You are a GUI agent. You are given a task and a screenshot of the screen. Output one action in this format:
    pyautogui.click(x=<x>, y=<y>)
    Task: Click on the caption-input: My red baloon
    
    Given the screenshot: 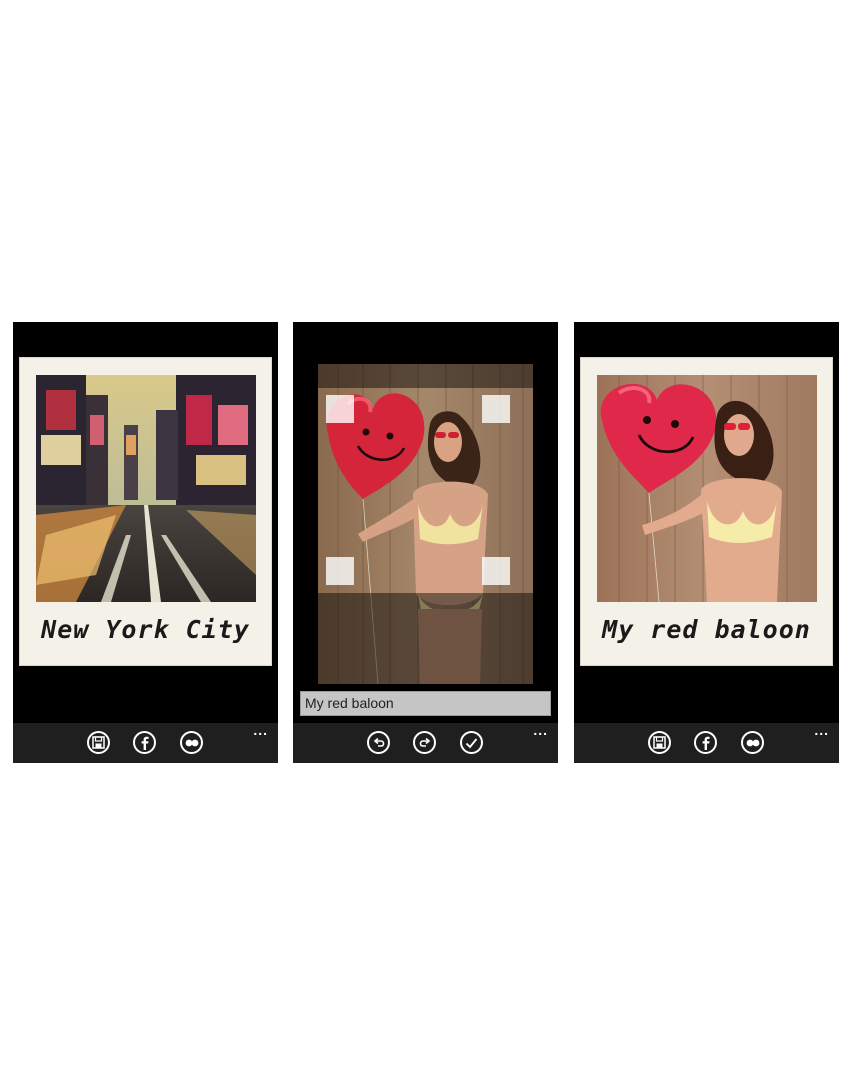 What is the action you would take?
    pyautogui.click(x=425, y=703)
    